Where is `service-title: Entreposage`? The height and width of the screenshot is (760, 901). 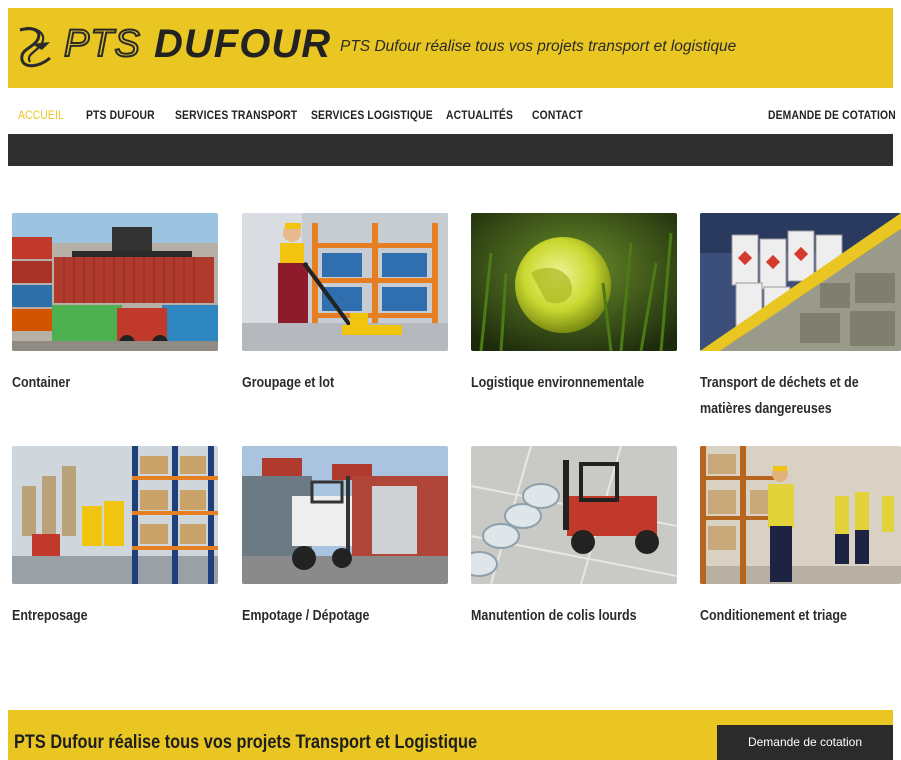
service-title: Entreposage is located at coordinates (115, 616).